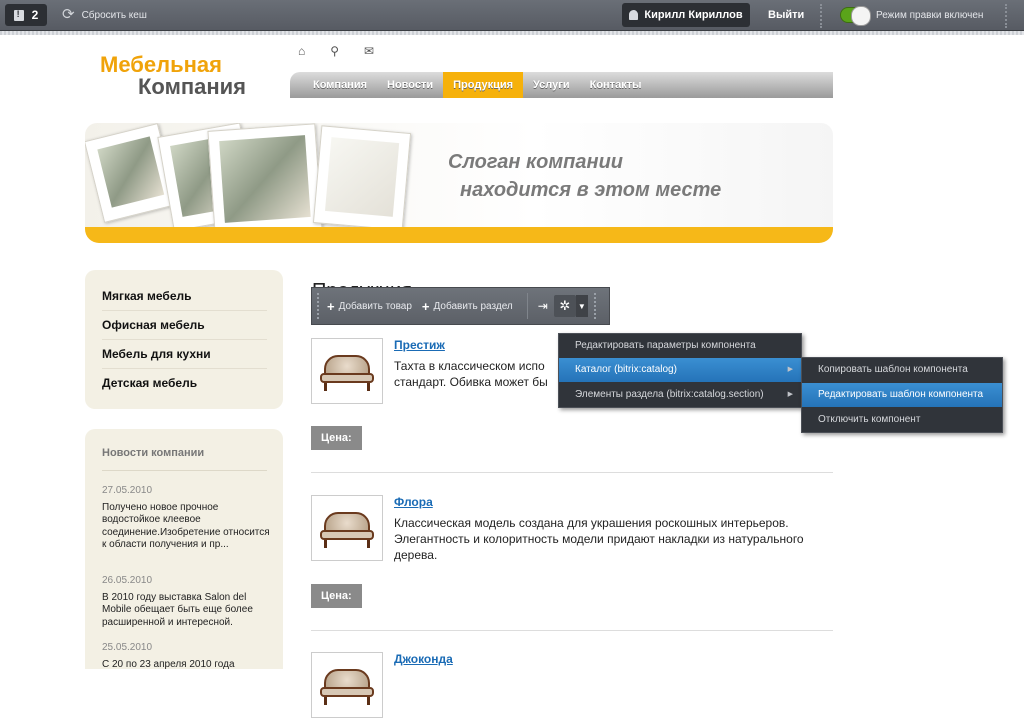 Image resolution: width=1024 pixels, height=718 pixels. I want to click on menu-item-catalog: Каталог (bitrix:catalog) ▶, so click(680, 370).